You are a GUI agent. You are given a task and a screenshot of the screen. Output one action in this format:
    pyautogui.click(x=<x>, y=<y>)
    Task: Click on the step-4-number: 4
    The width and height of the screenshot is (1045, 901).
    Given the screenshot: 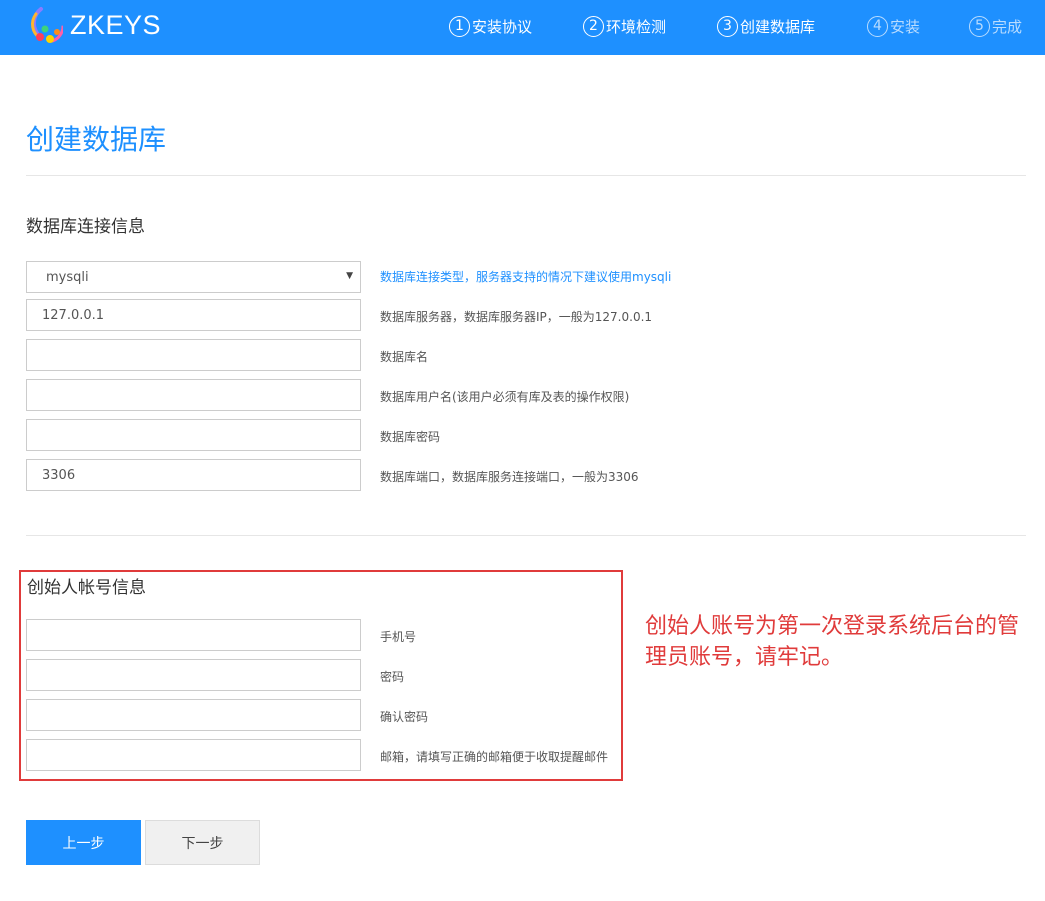 What is the action you would take?
    pyautogui.click(x=877, y=26)
    